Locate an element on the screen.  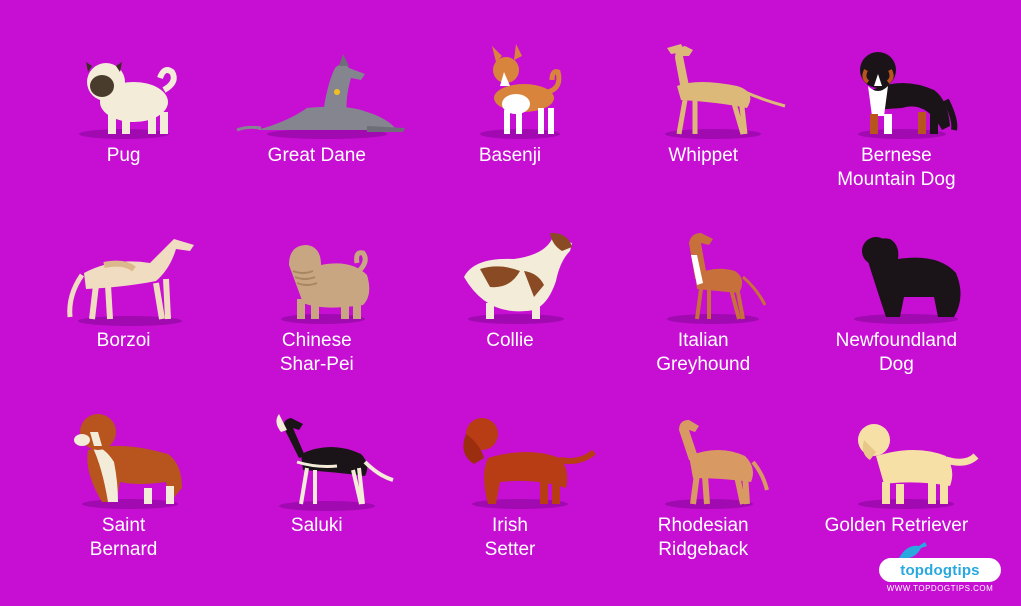
breed-card-whippet: Whippet is located at coordinates (703, 122).